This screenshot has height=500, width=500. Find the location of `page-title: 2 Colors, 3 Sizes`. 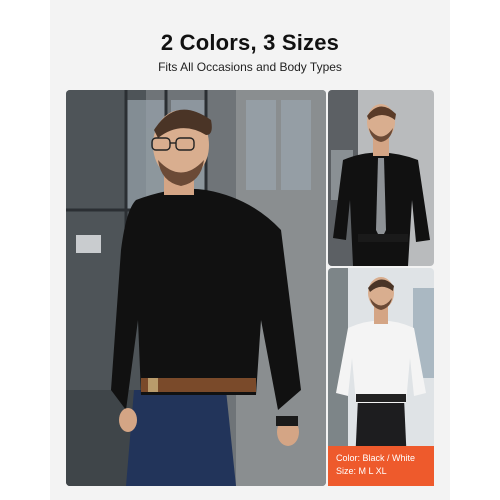

page-title: 2 Colors, 3 Sizes is located at coordinates (250, 42).